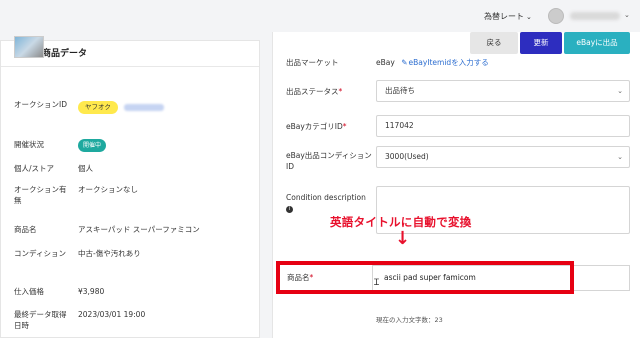 This screenshot has width=640, height=338. Describe the element at coordinates (409, 320) in the screenshot. I see `character-counter: 現在の入力文字数：23` at that location.